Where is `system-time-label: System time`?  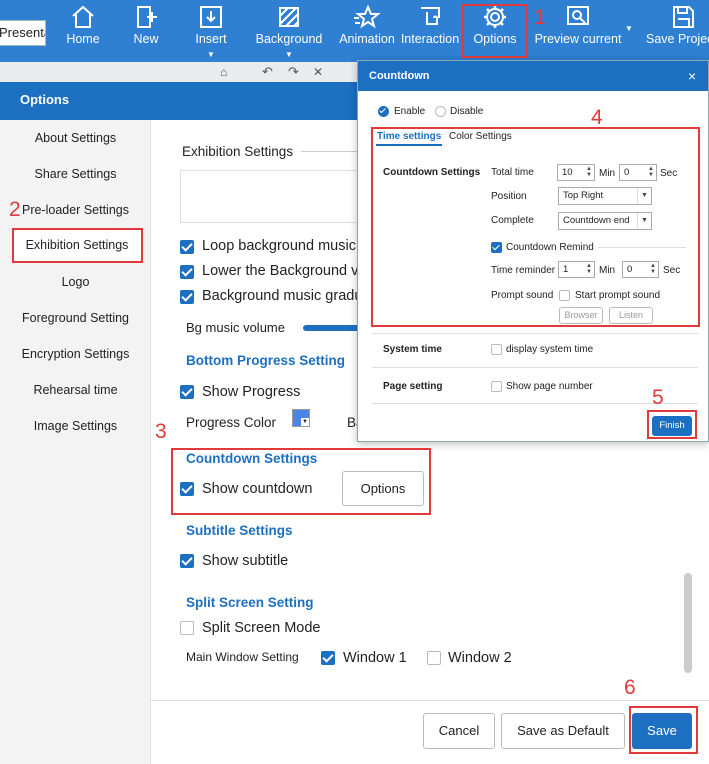 system-time-label: System time is located at coordinates (412, 349).